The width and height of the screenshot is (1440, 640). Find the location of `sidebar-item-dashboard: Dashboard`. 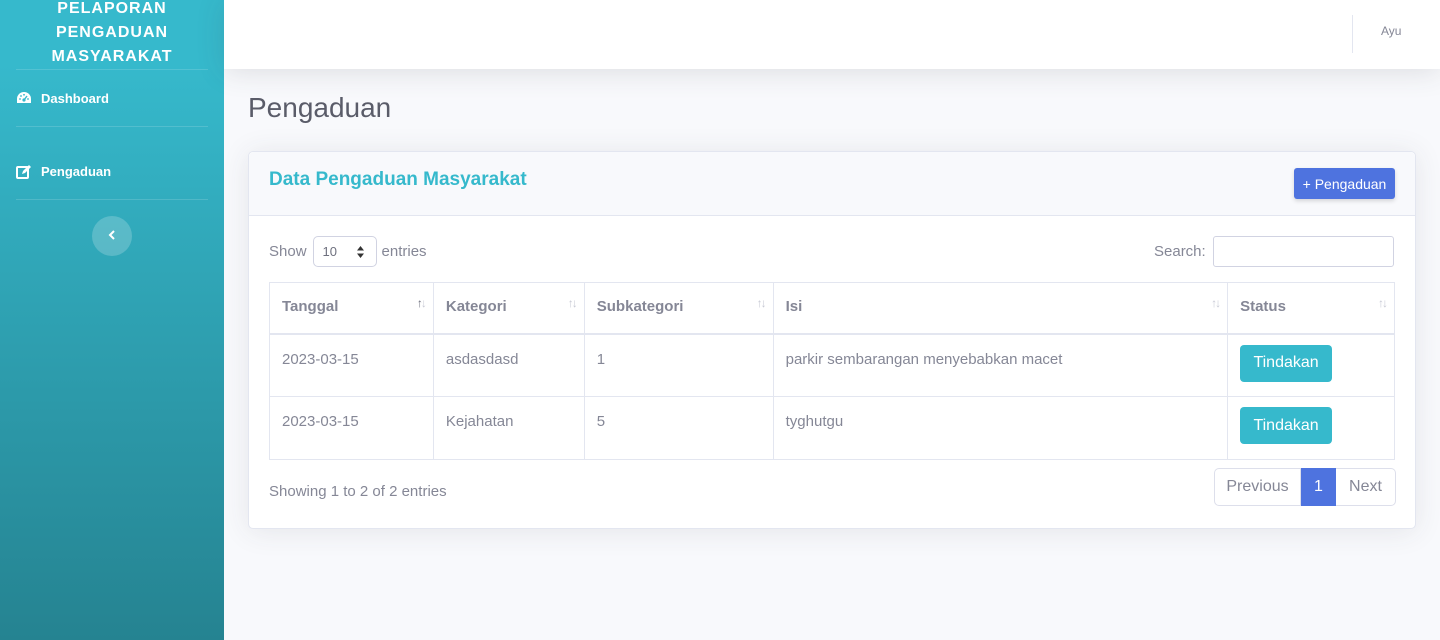

sidebar-item-dashboard: Dashboard is located at coordinates (112, 98).